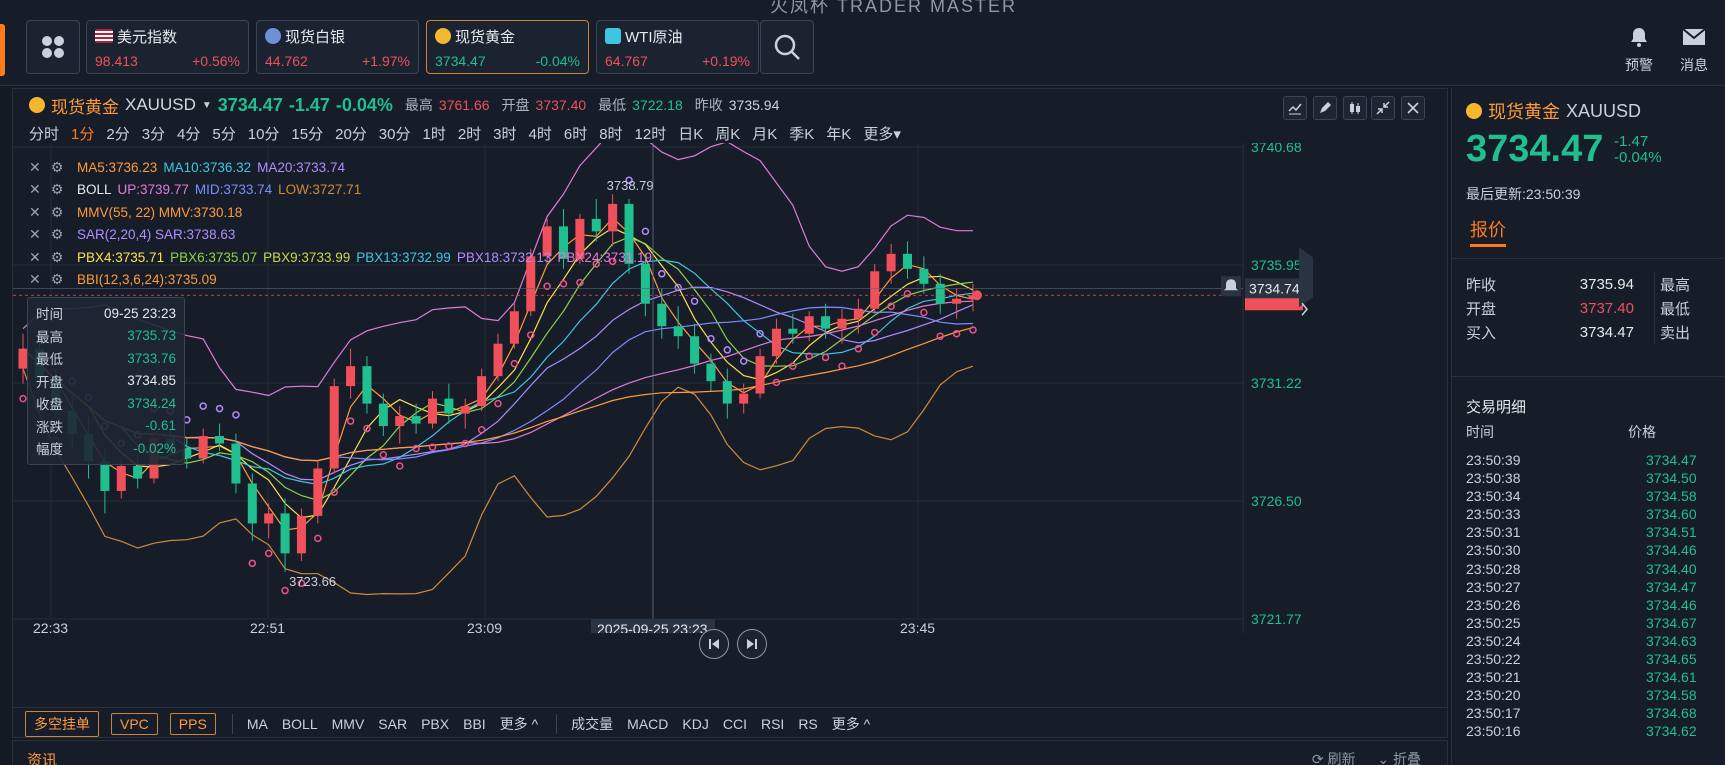 The width and height of the screenshot is (1725, 765). What do you see at coordinates (433, 133) in the screenshot?
I see `period-tab: 1时` at bounding box center [433, 133].